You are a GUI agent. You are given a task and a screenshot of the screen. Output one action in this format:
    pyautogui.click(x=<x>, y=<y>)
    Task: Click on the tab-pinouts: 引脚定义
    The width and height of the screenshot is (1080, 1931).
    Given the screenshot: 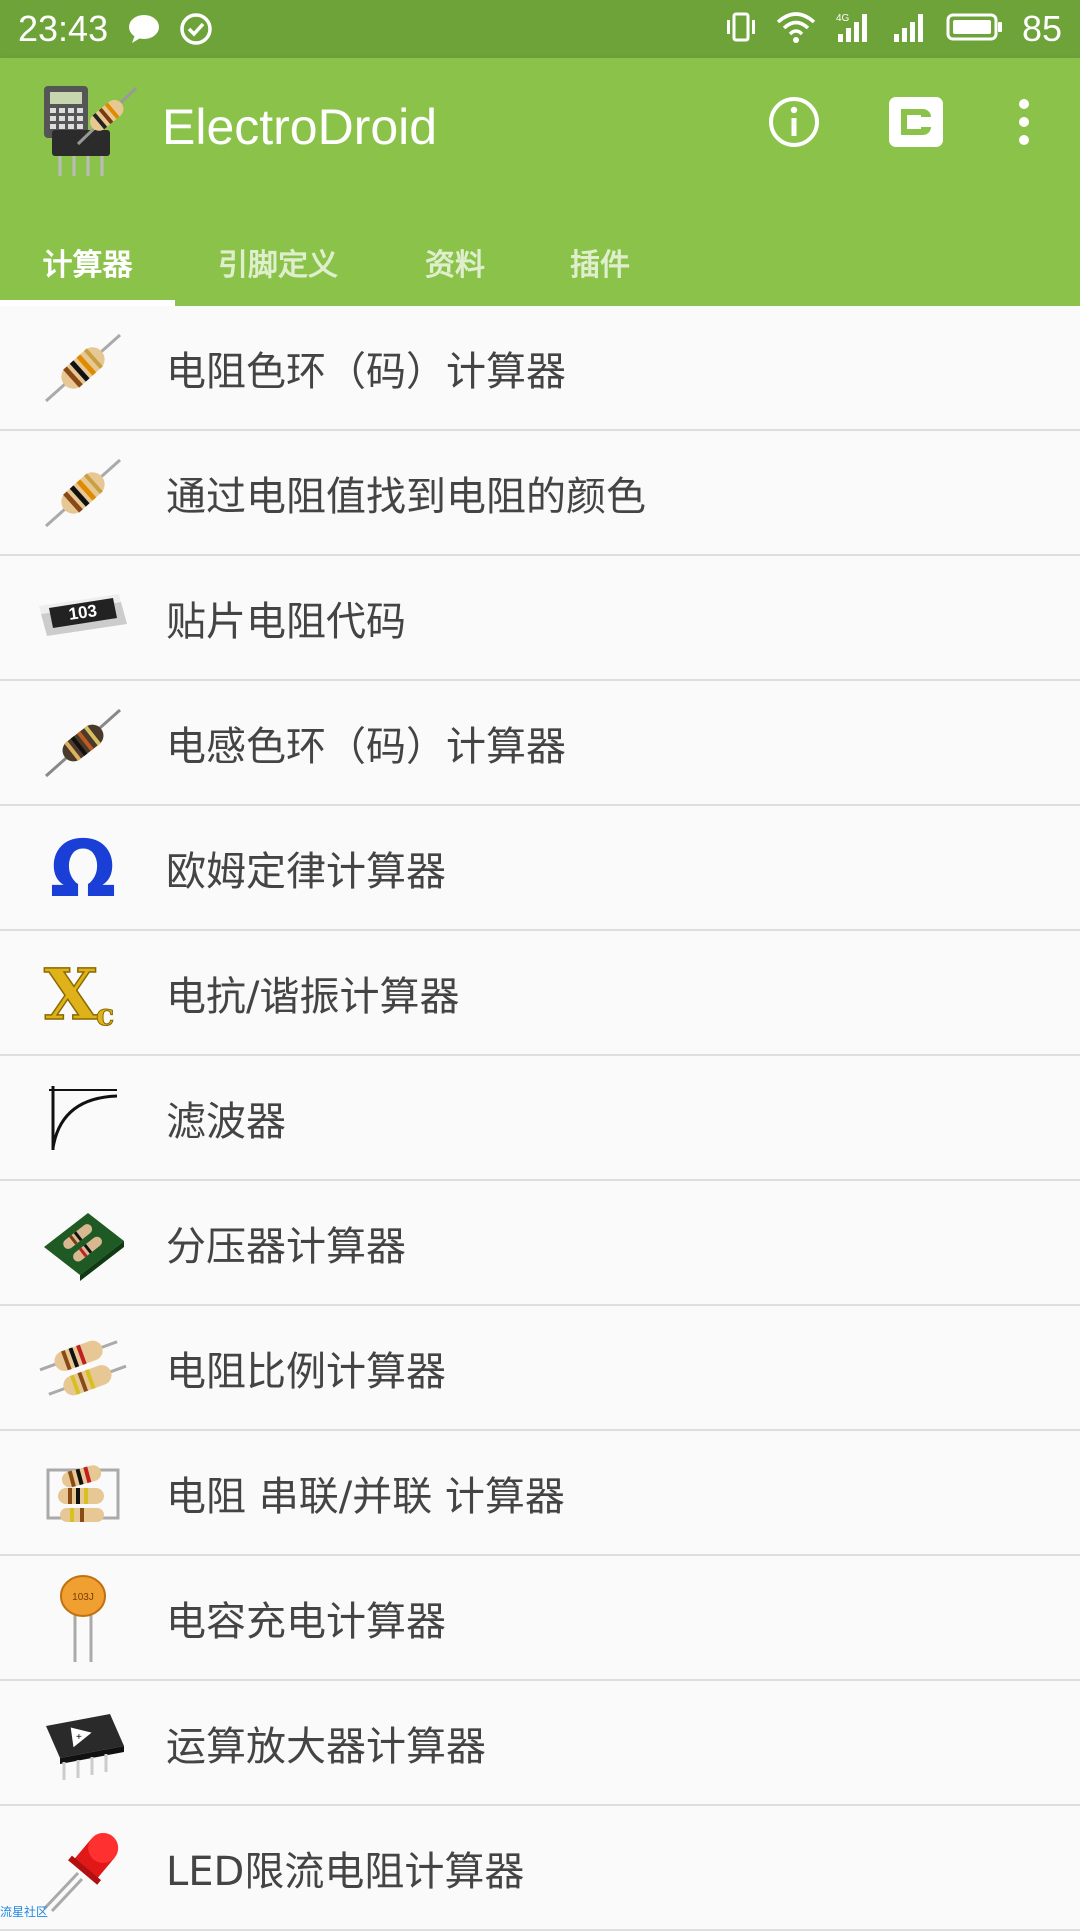 What is the action you would take?
    pyautogui.click(x=278, y=262)
    